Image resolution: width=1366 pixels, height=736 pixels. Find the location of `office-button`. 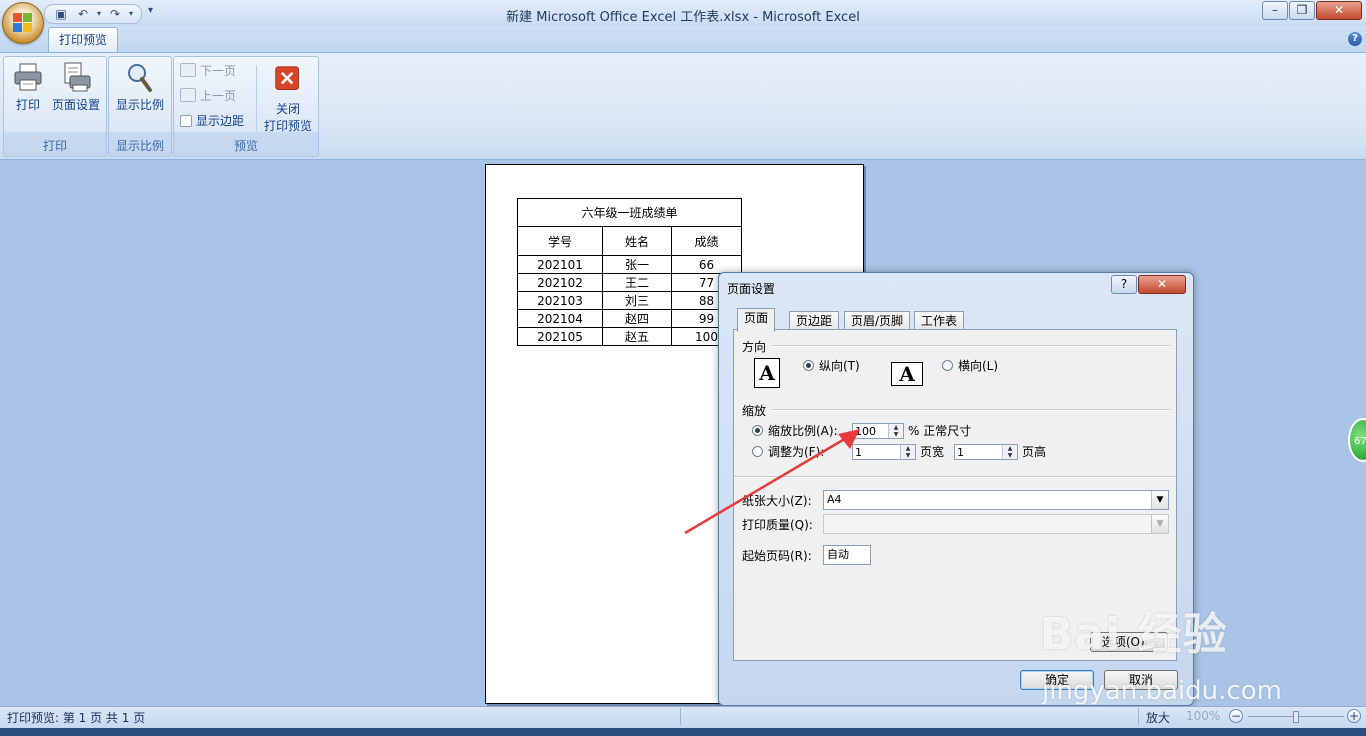

office-button is located at coordinates (23, 23).